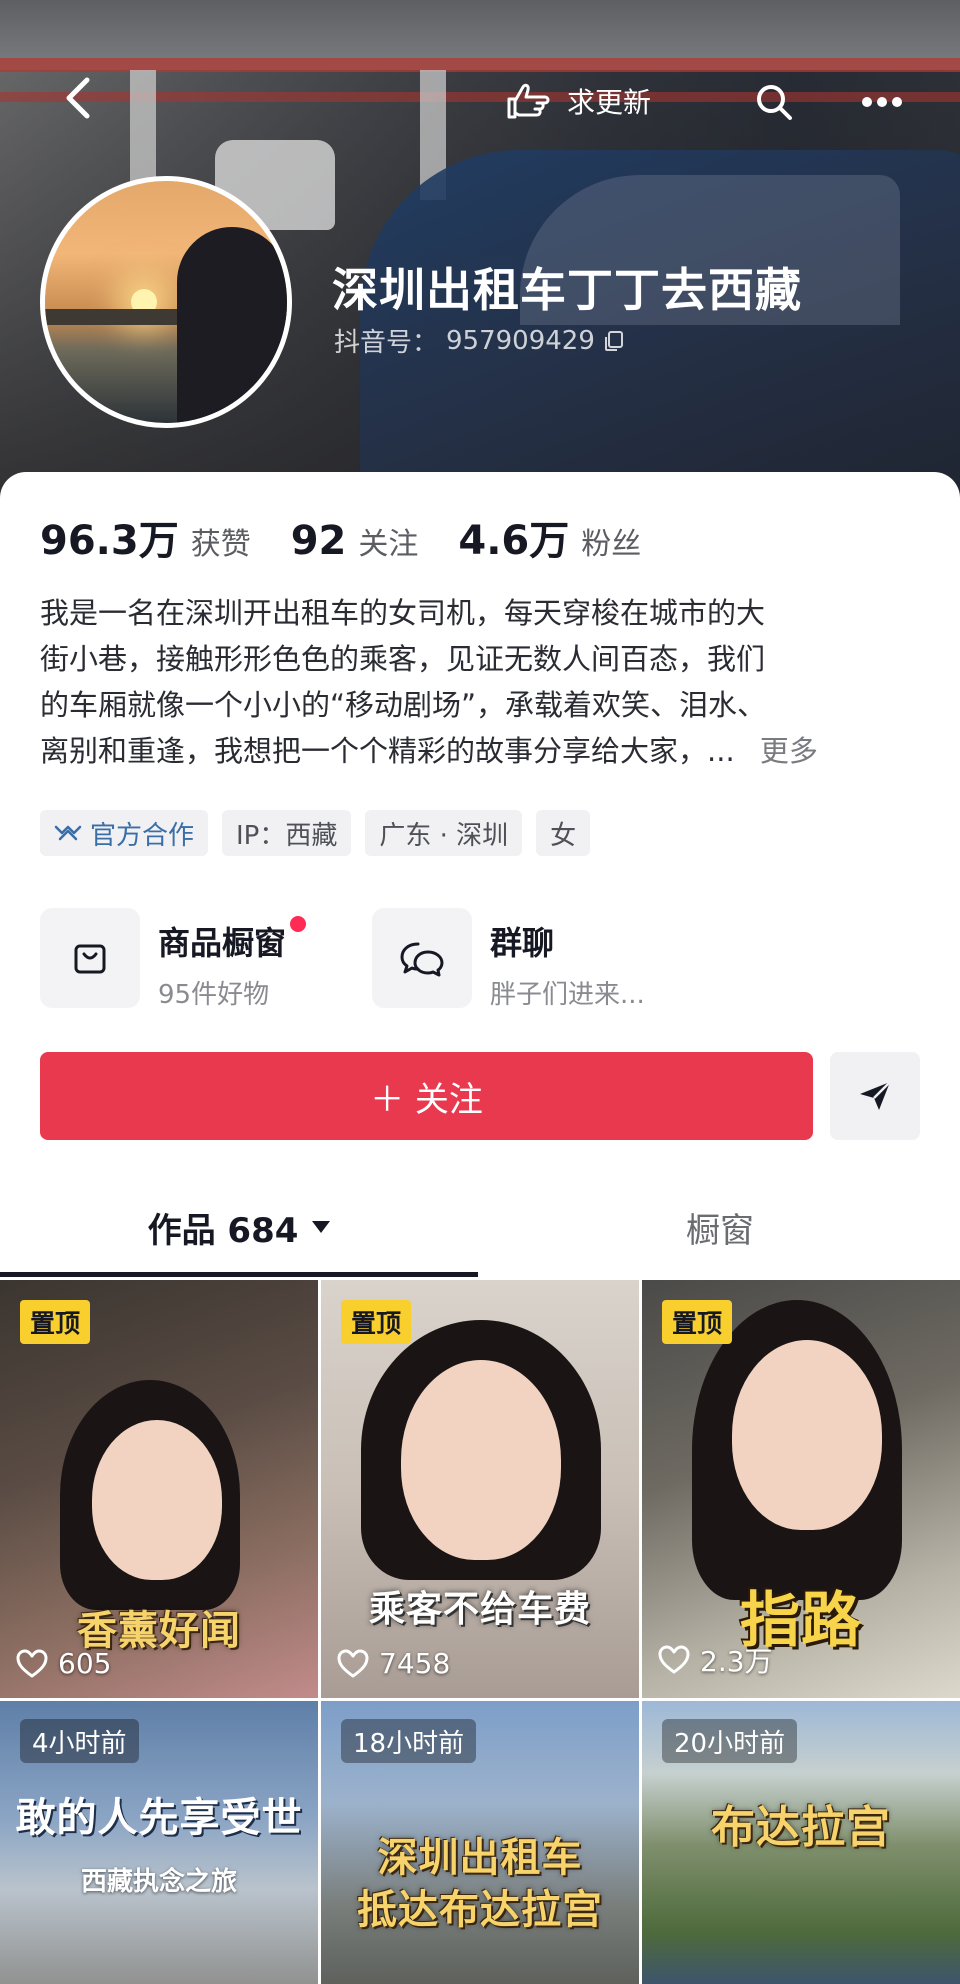 The width and height of the screenshot is (960, 1984). What do you see at coordinates (567, 290) in the screenshot?
I see `profile-nickname: 深圳出租车丁丁去西藏` at bounding box center [567, 290].